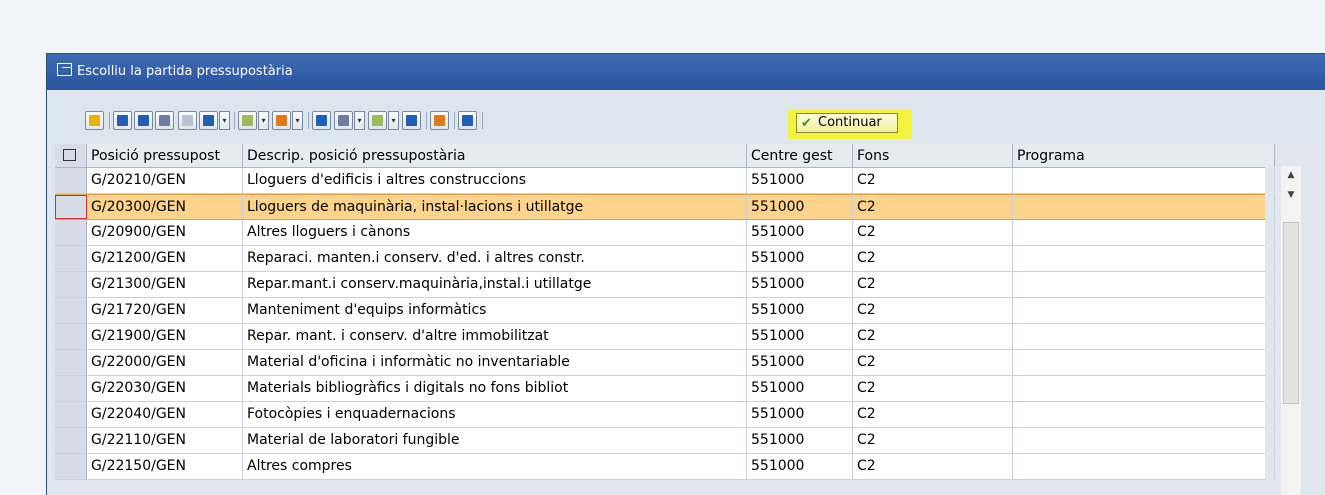  What do you see at coordinates (165, 388) in the screenshot?
I see `cell-posicio: G/22030/GEN` at bounding box center [165, 388].